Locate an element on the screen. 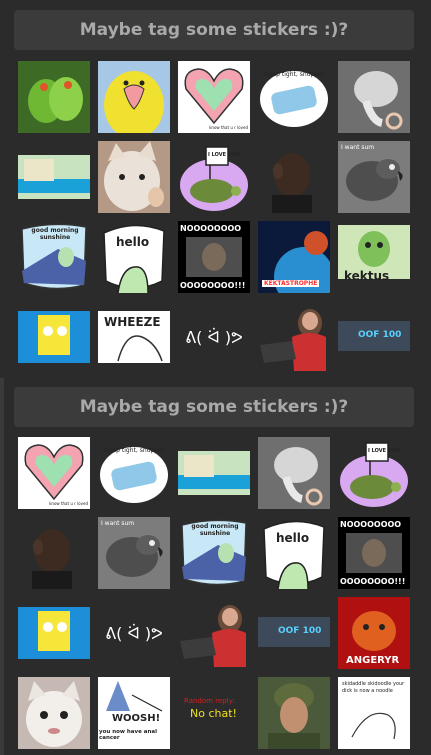 This screenshot has width=431, height=755. caption: WOOSH! is located at coordinates (136, 718).